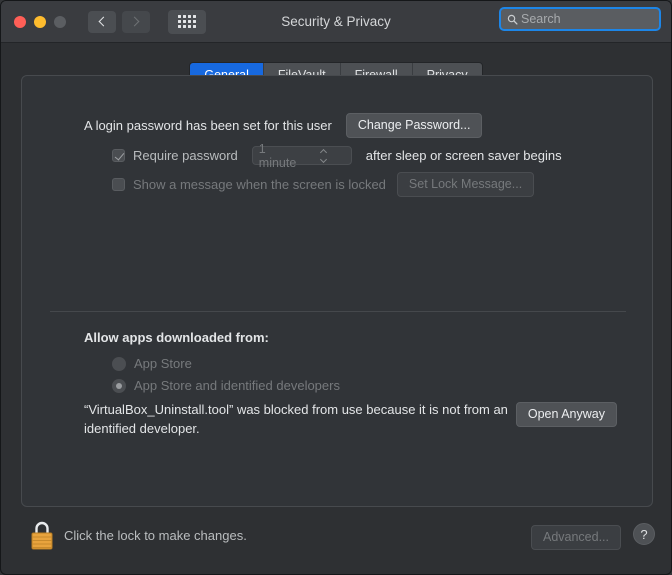 Image resolution: width=672 pixels, height=575 pixels. I want to click on closed-padlock-icon, so click(42, 535).